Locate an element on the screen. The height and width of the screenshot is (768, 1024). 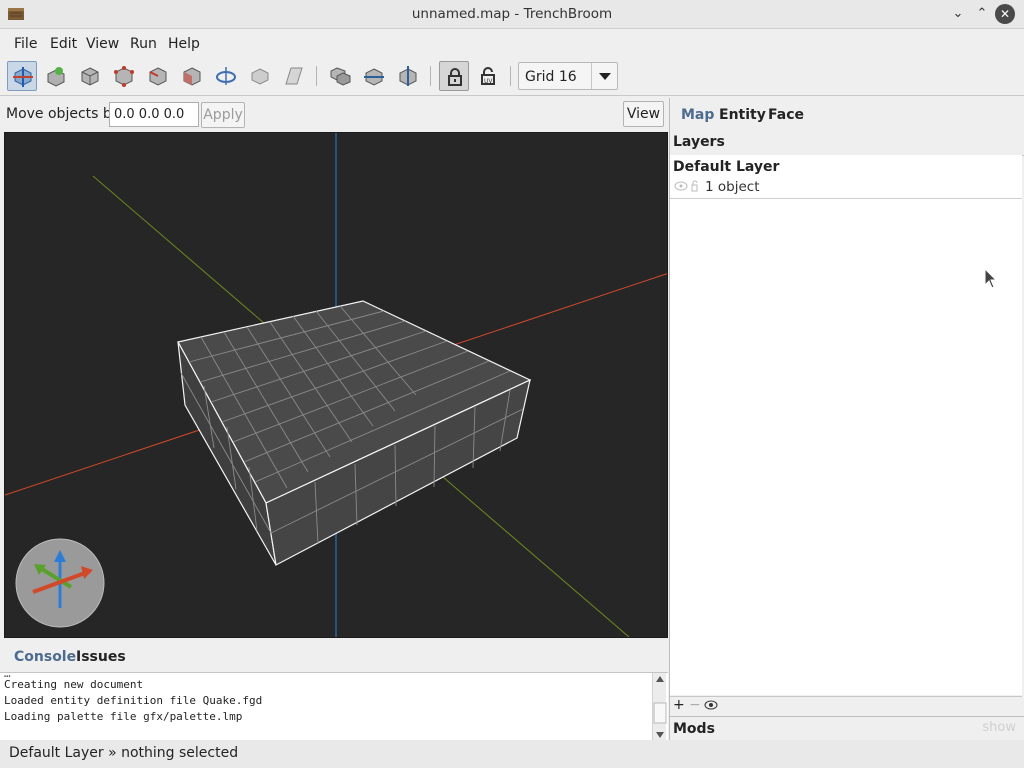
flip-horizontal-icon is located at coordinates (374, 77).